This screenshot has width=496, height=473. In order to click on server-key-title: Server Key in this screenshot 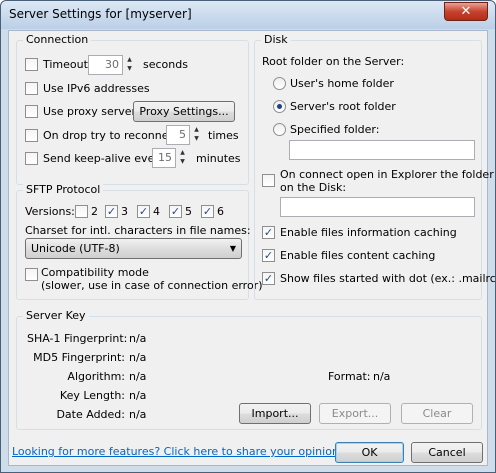, I will do `click(56, 315)`.